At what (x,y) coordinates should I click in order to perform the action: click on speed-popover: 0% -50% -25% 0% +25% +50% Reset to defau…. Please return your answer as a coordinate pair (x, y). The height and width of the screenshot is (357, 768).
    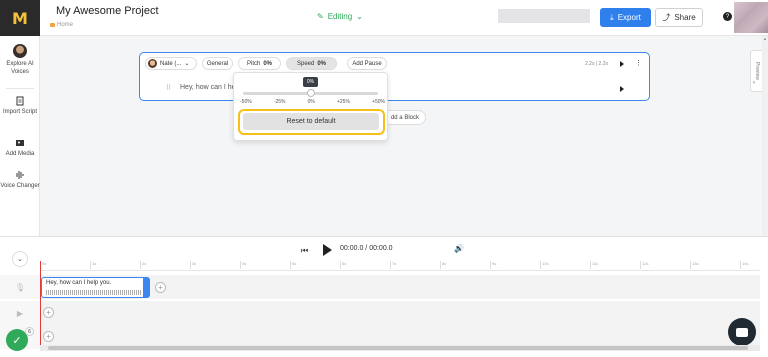
    Looking at the image, I should click on (310, 106).